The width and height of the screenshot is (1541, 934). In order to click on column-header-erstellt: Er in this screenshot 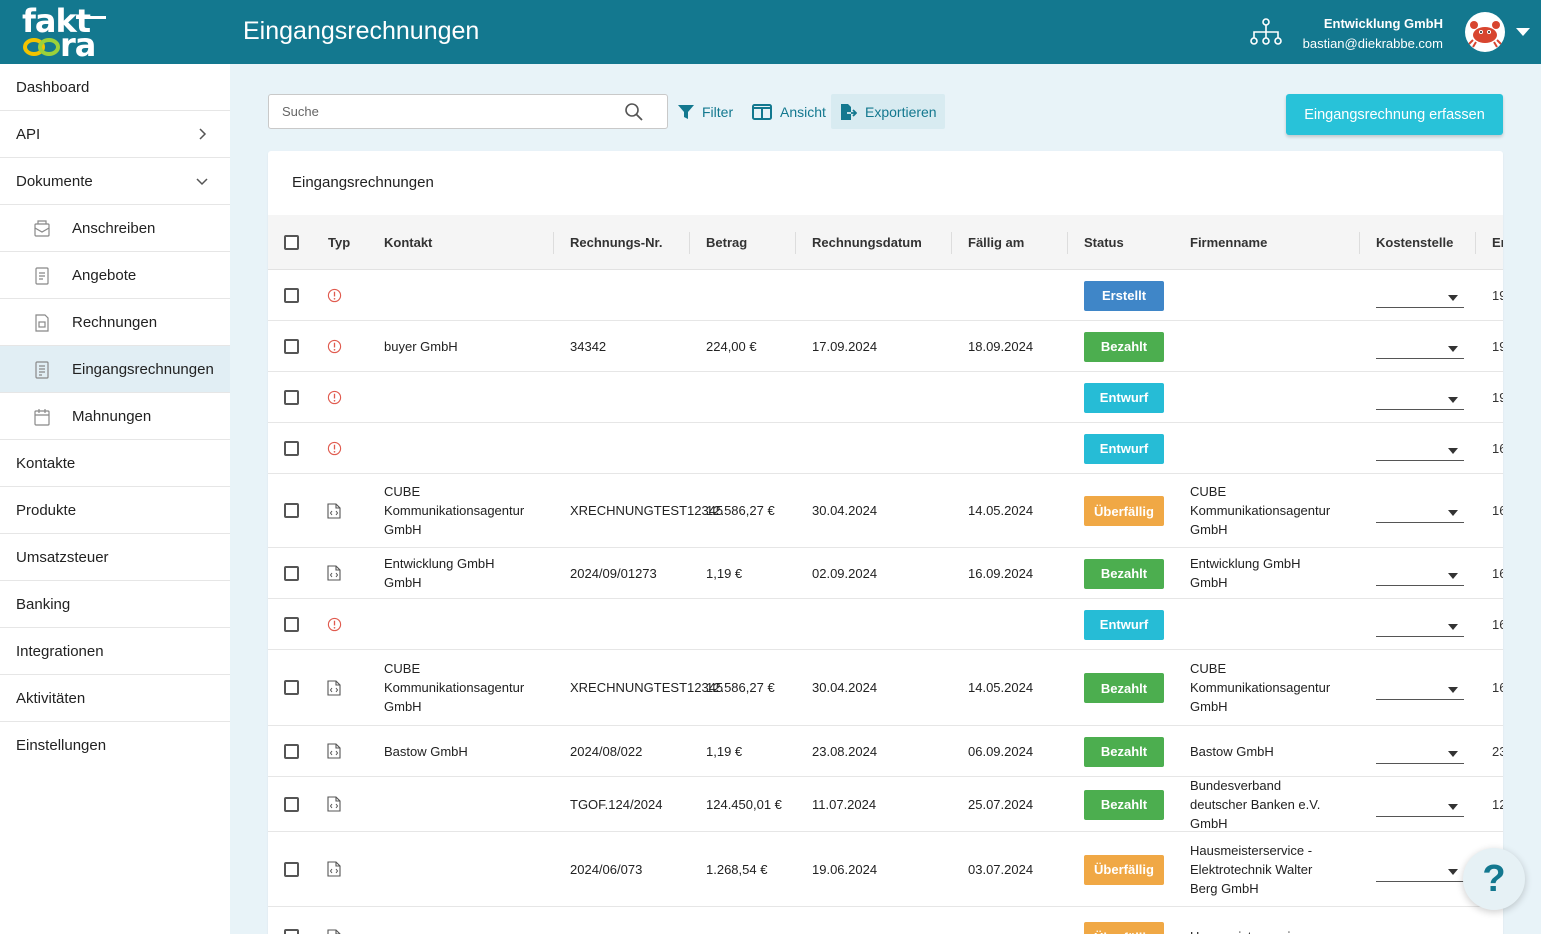, I will do `click(1497, 242)`.